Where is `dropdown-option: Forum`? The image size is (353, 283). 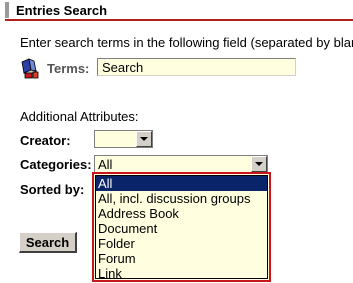
dropdown-option: Forum is located at coordinates (181, 258).